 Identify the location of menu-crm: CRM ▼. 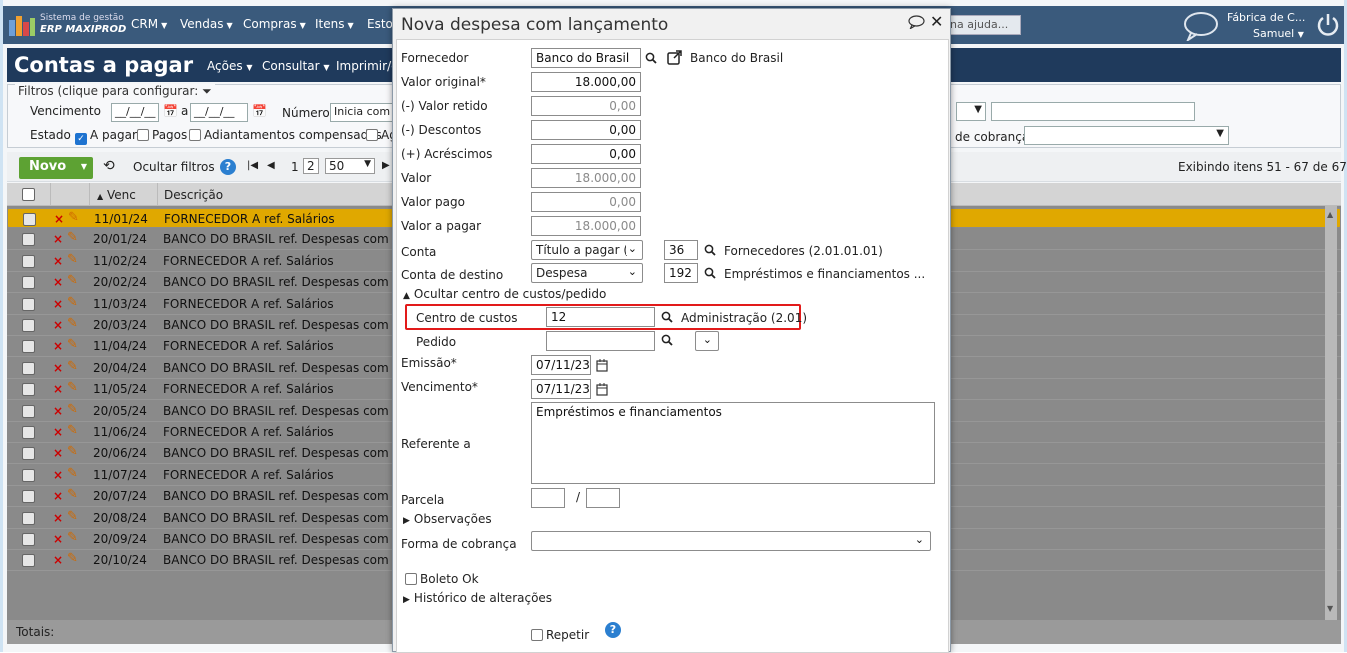
(149, 24).